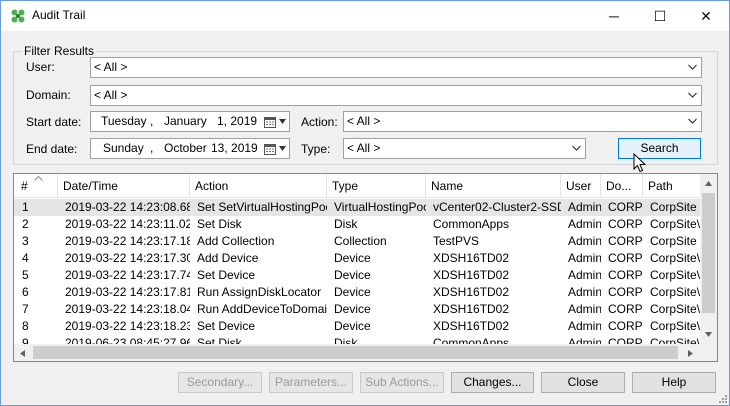 The image size is (730, 406). I want to click on column-header: User, so click(581, 186).